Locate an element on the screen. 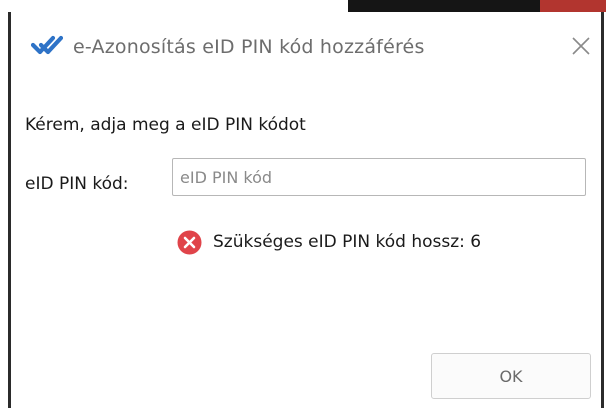 The image size is (606, 408). window-title: e-Azonosítás eID PIN kód hozzáférés is located at coordinates (249, 47).